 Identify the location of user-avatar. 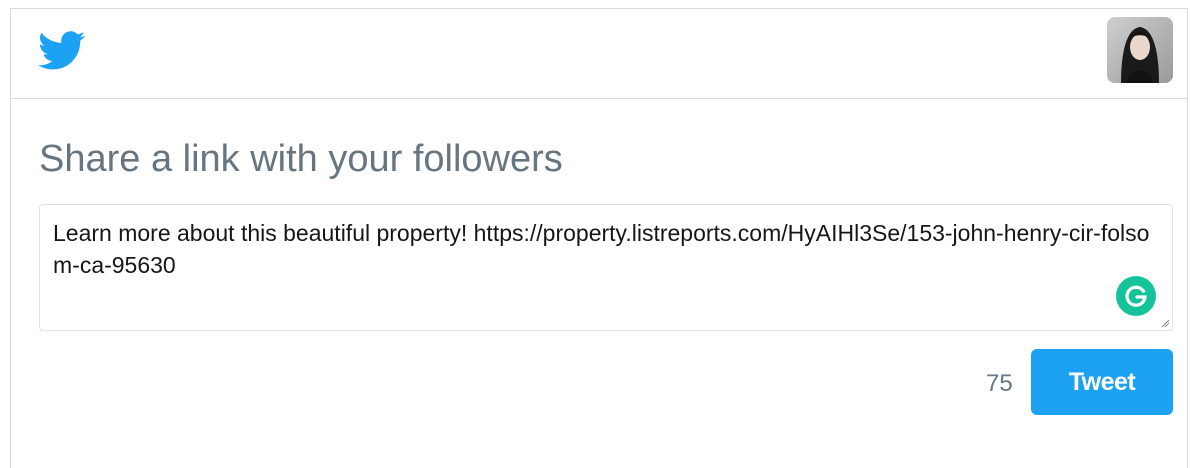
(1140, 50).